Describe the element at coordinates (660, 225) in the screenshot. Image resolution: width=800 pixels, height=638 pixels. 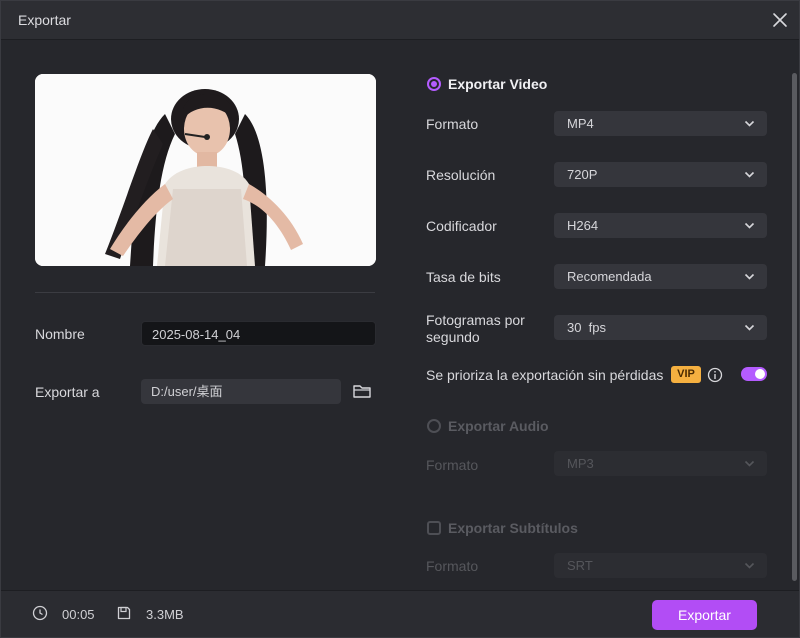
I see `encoder-select: H264` at that location.